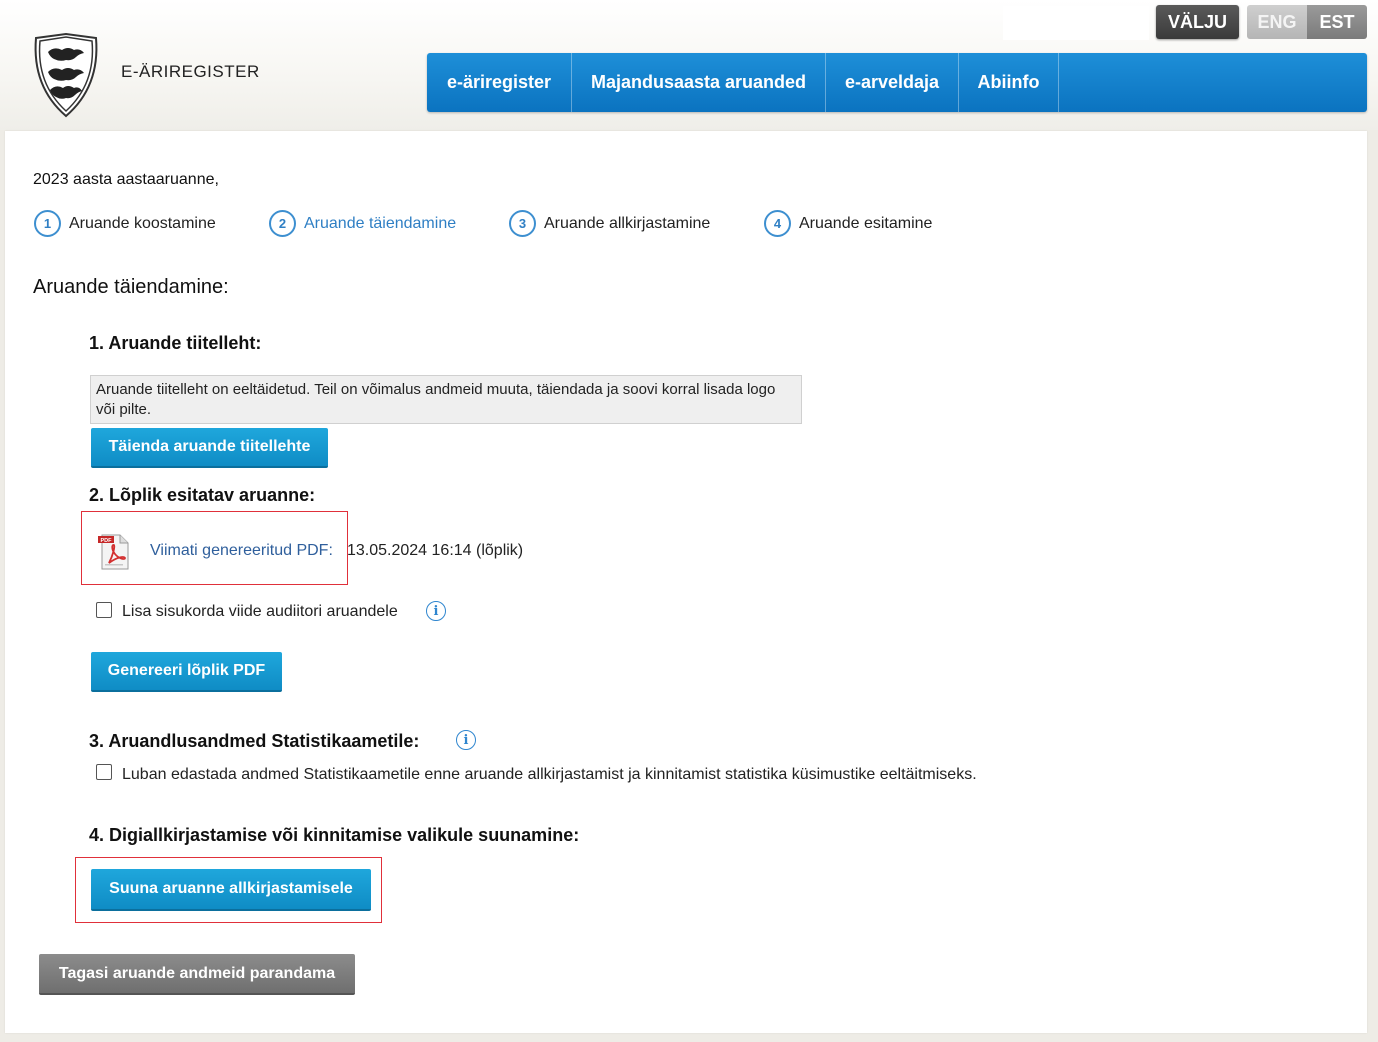 The width and height of the screenshot is (1378, 1042). I want to click on step-4: 4 Aruande esitamine, so click(848, 223).